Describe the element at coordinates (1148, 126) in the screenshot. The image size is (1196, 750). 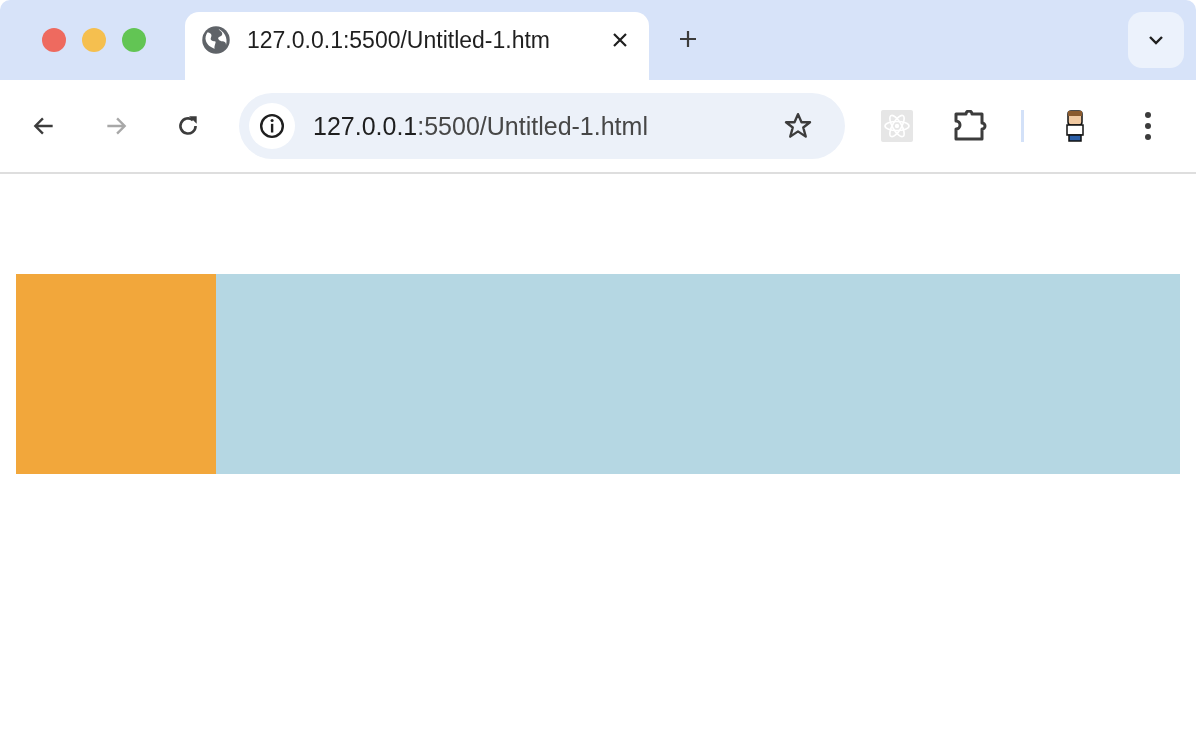
I see `menu-icon` at that location.